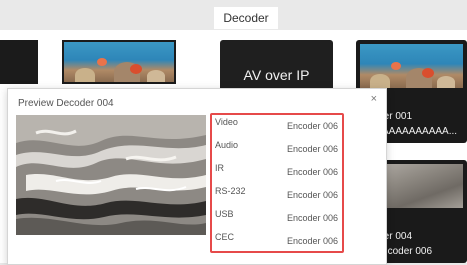 The height and width of the screenshot is (265, 467). Describe the element at coordinates (276, 128) in the screenshot. I see `route-row-video: Video Encoder 006` at that location.